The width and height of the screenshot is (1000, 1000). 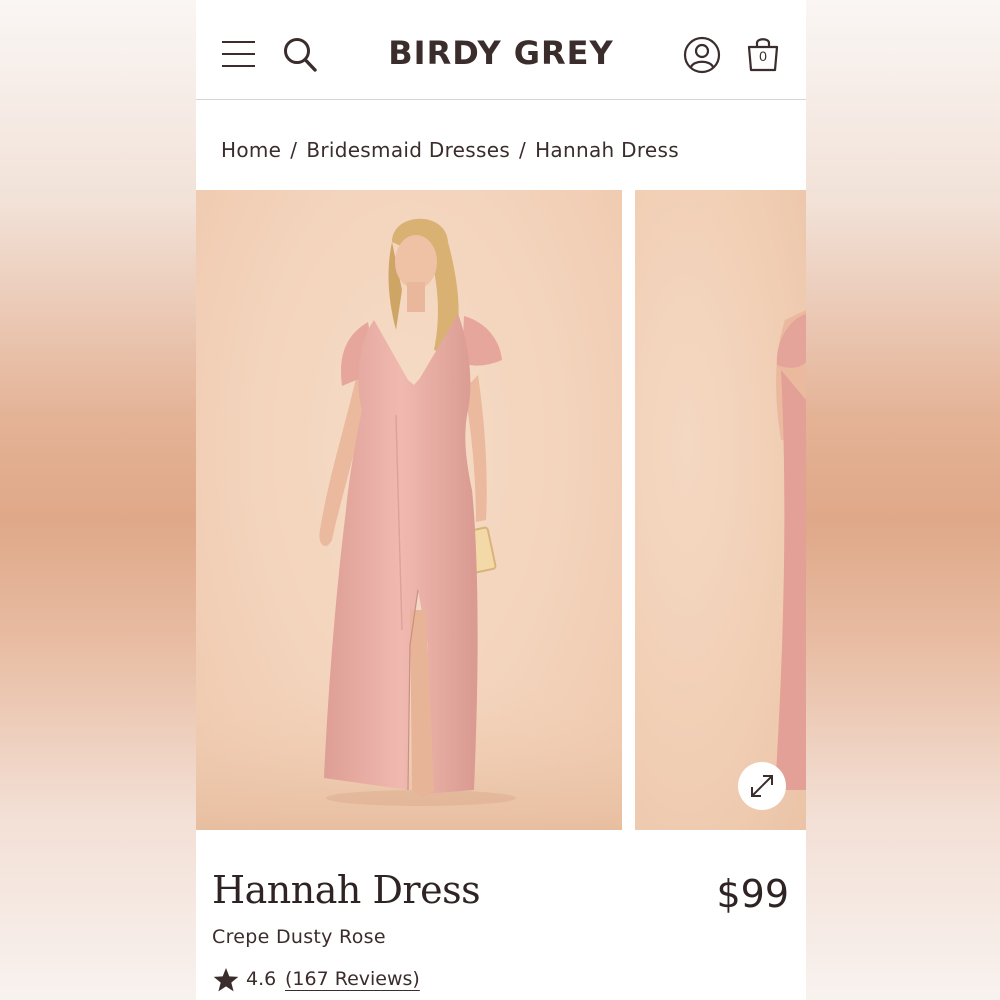 I want to click on site-header: BIRDY GREY 0, so click(x=501, y=50).